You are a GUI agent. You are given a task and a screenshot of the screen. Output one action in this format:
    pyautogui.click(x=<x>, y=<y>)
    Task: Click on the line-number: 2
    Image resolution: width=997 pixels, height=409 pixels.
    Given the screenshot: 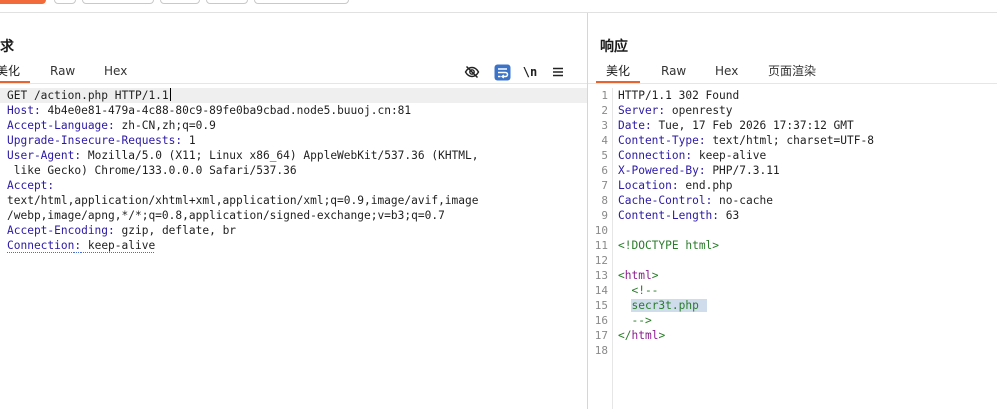 What is the action you would take?
    pyautogui.click(x=604, y=110)
    